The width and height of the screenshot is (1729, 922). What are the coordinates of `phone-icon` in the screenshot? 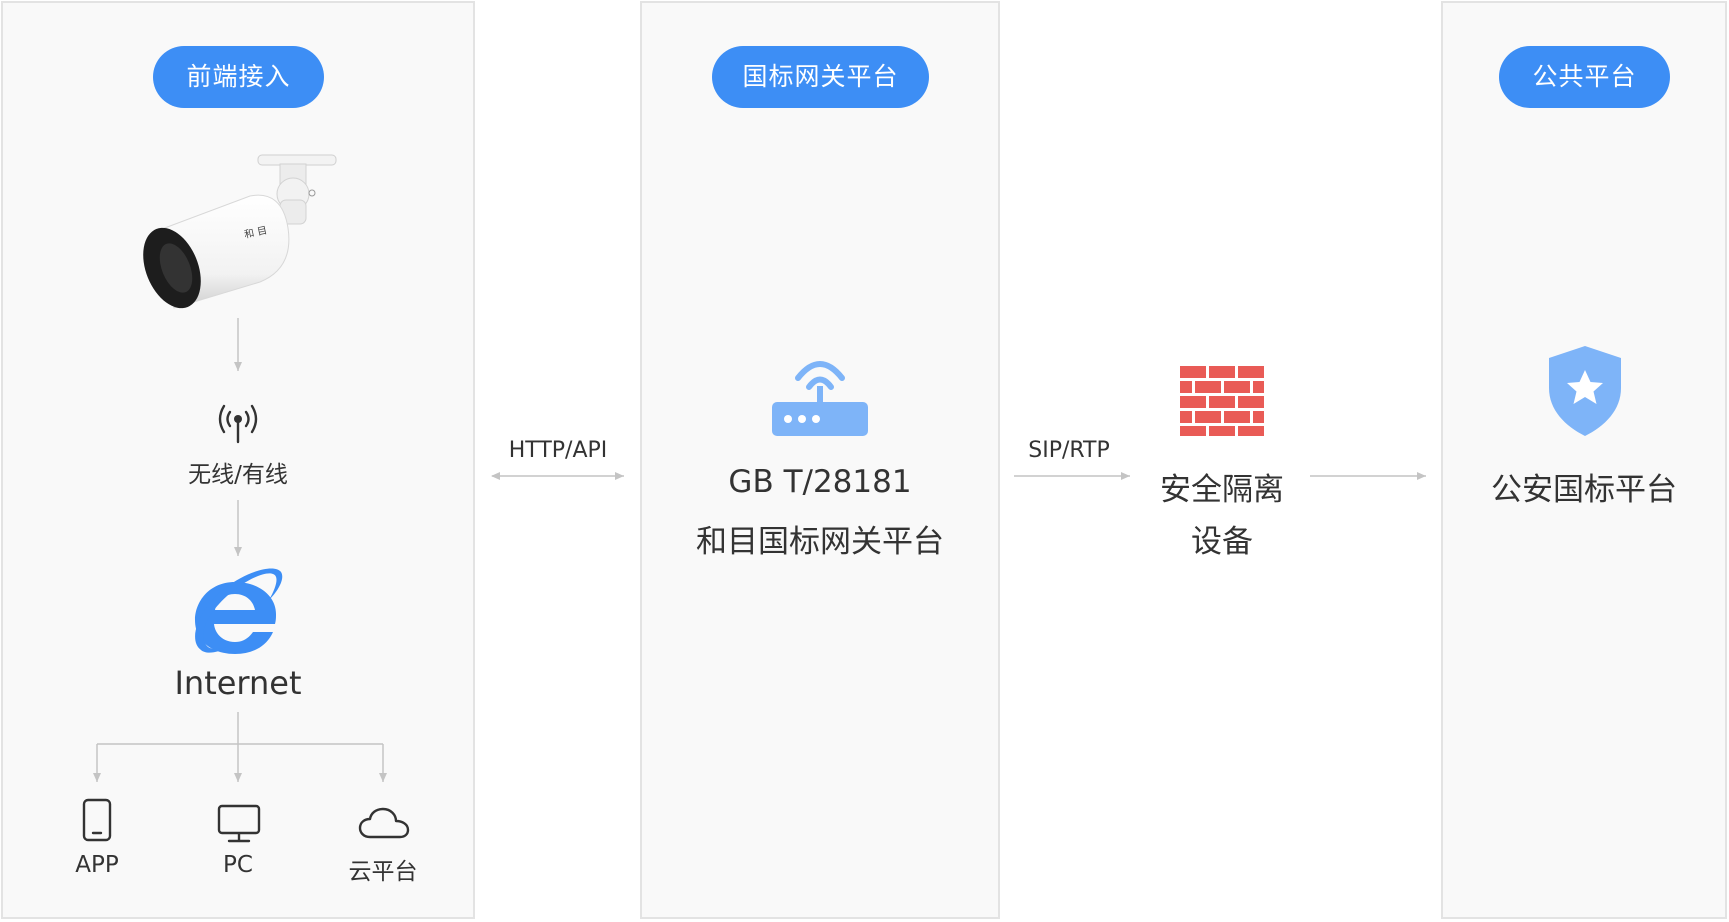 It's located at (97, 820).